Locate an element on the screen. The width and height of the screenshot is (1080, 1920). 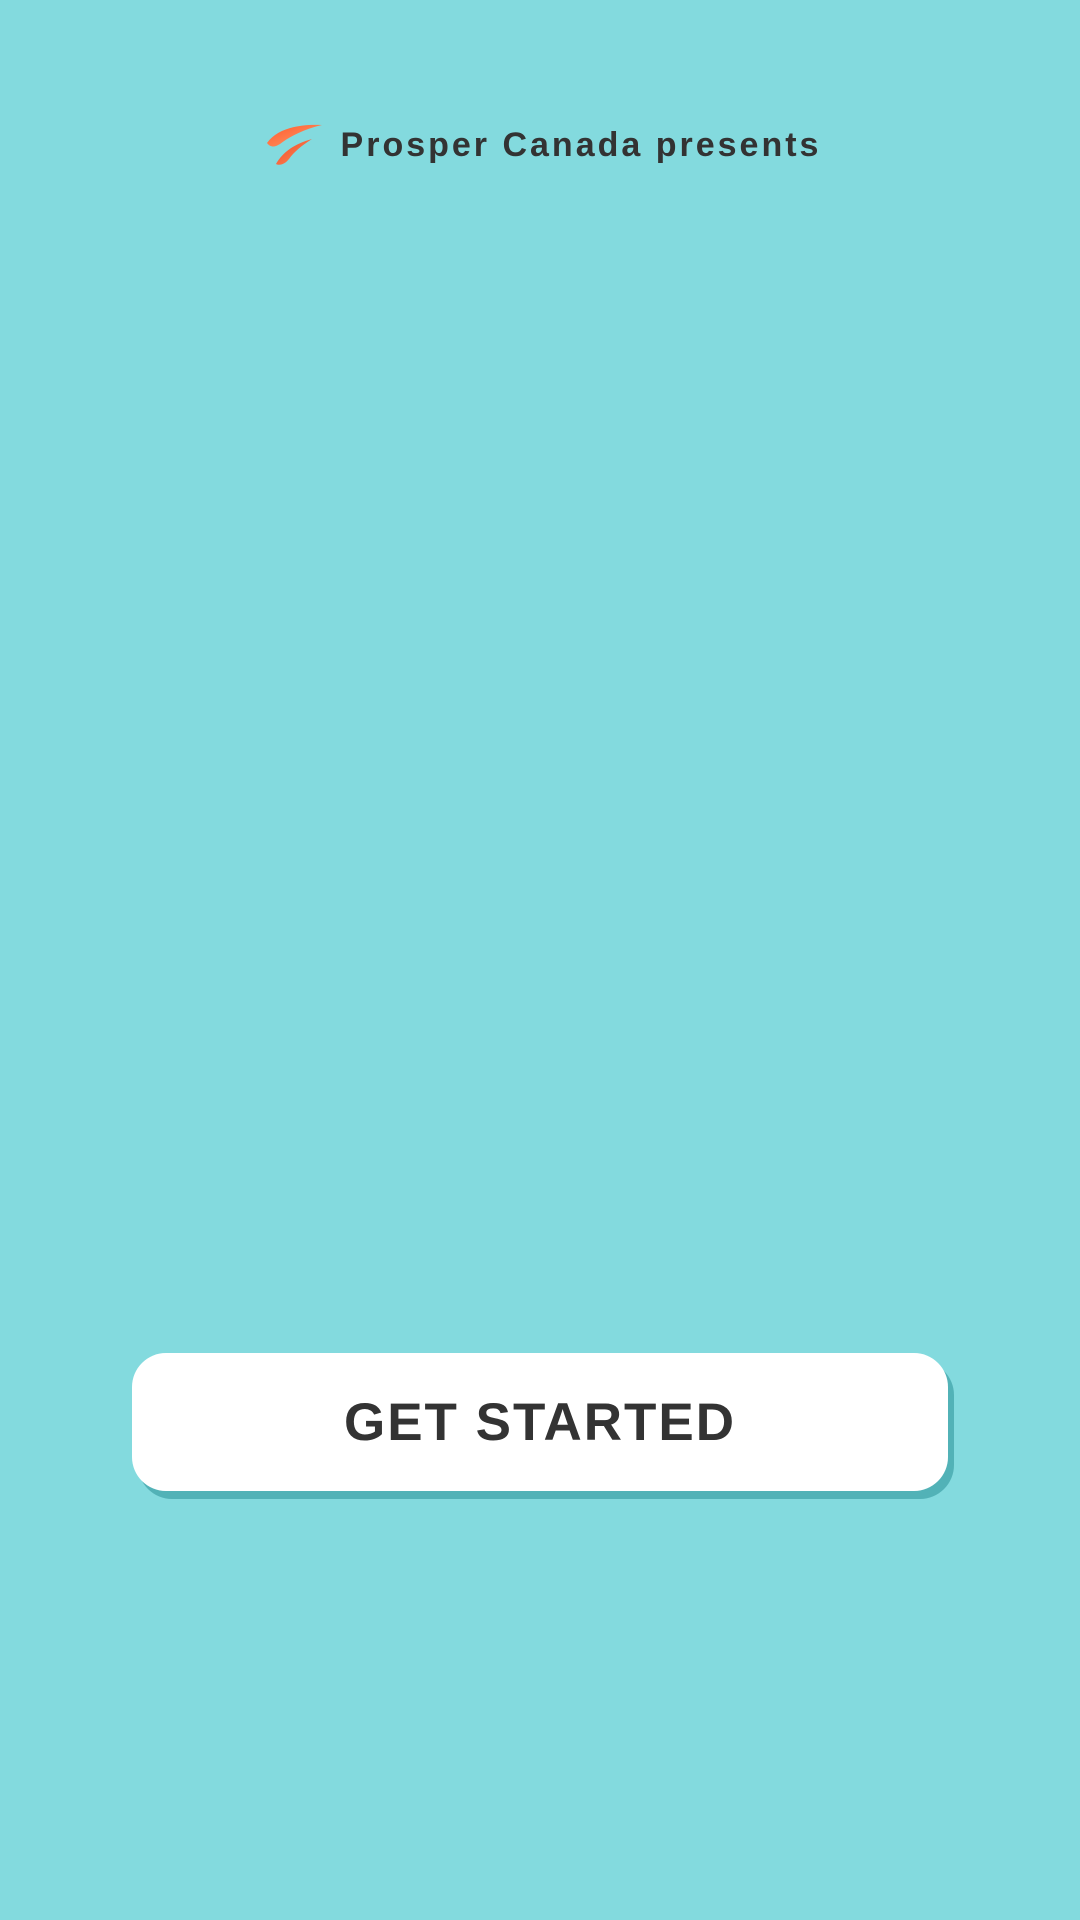
brand-title: Prosper Canada presents is located at coordinates (581, 145).